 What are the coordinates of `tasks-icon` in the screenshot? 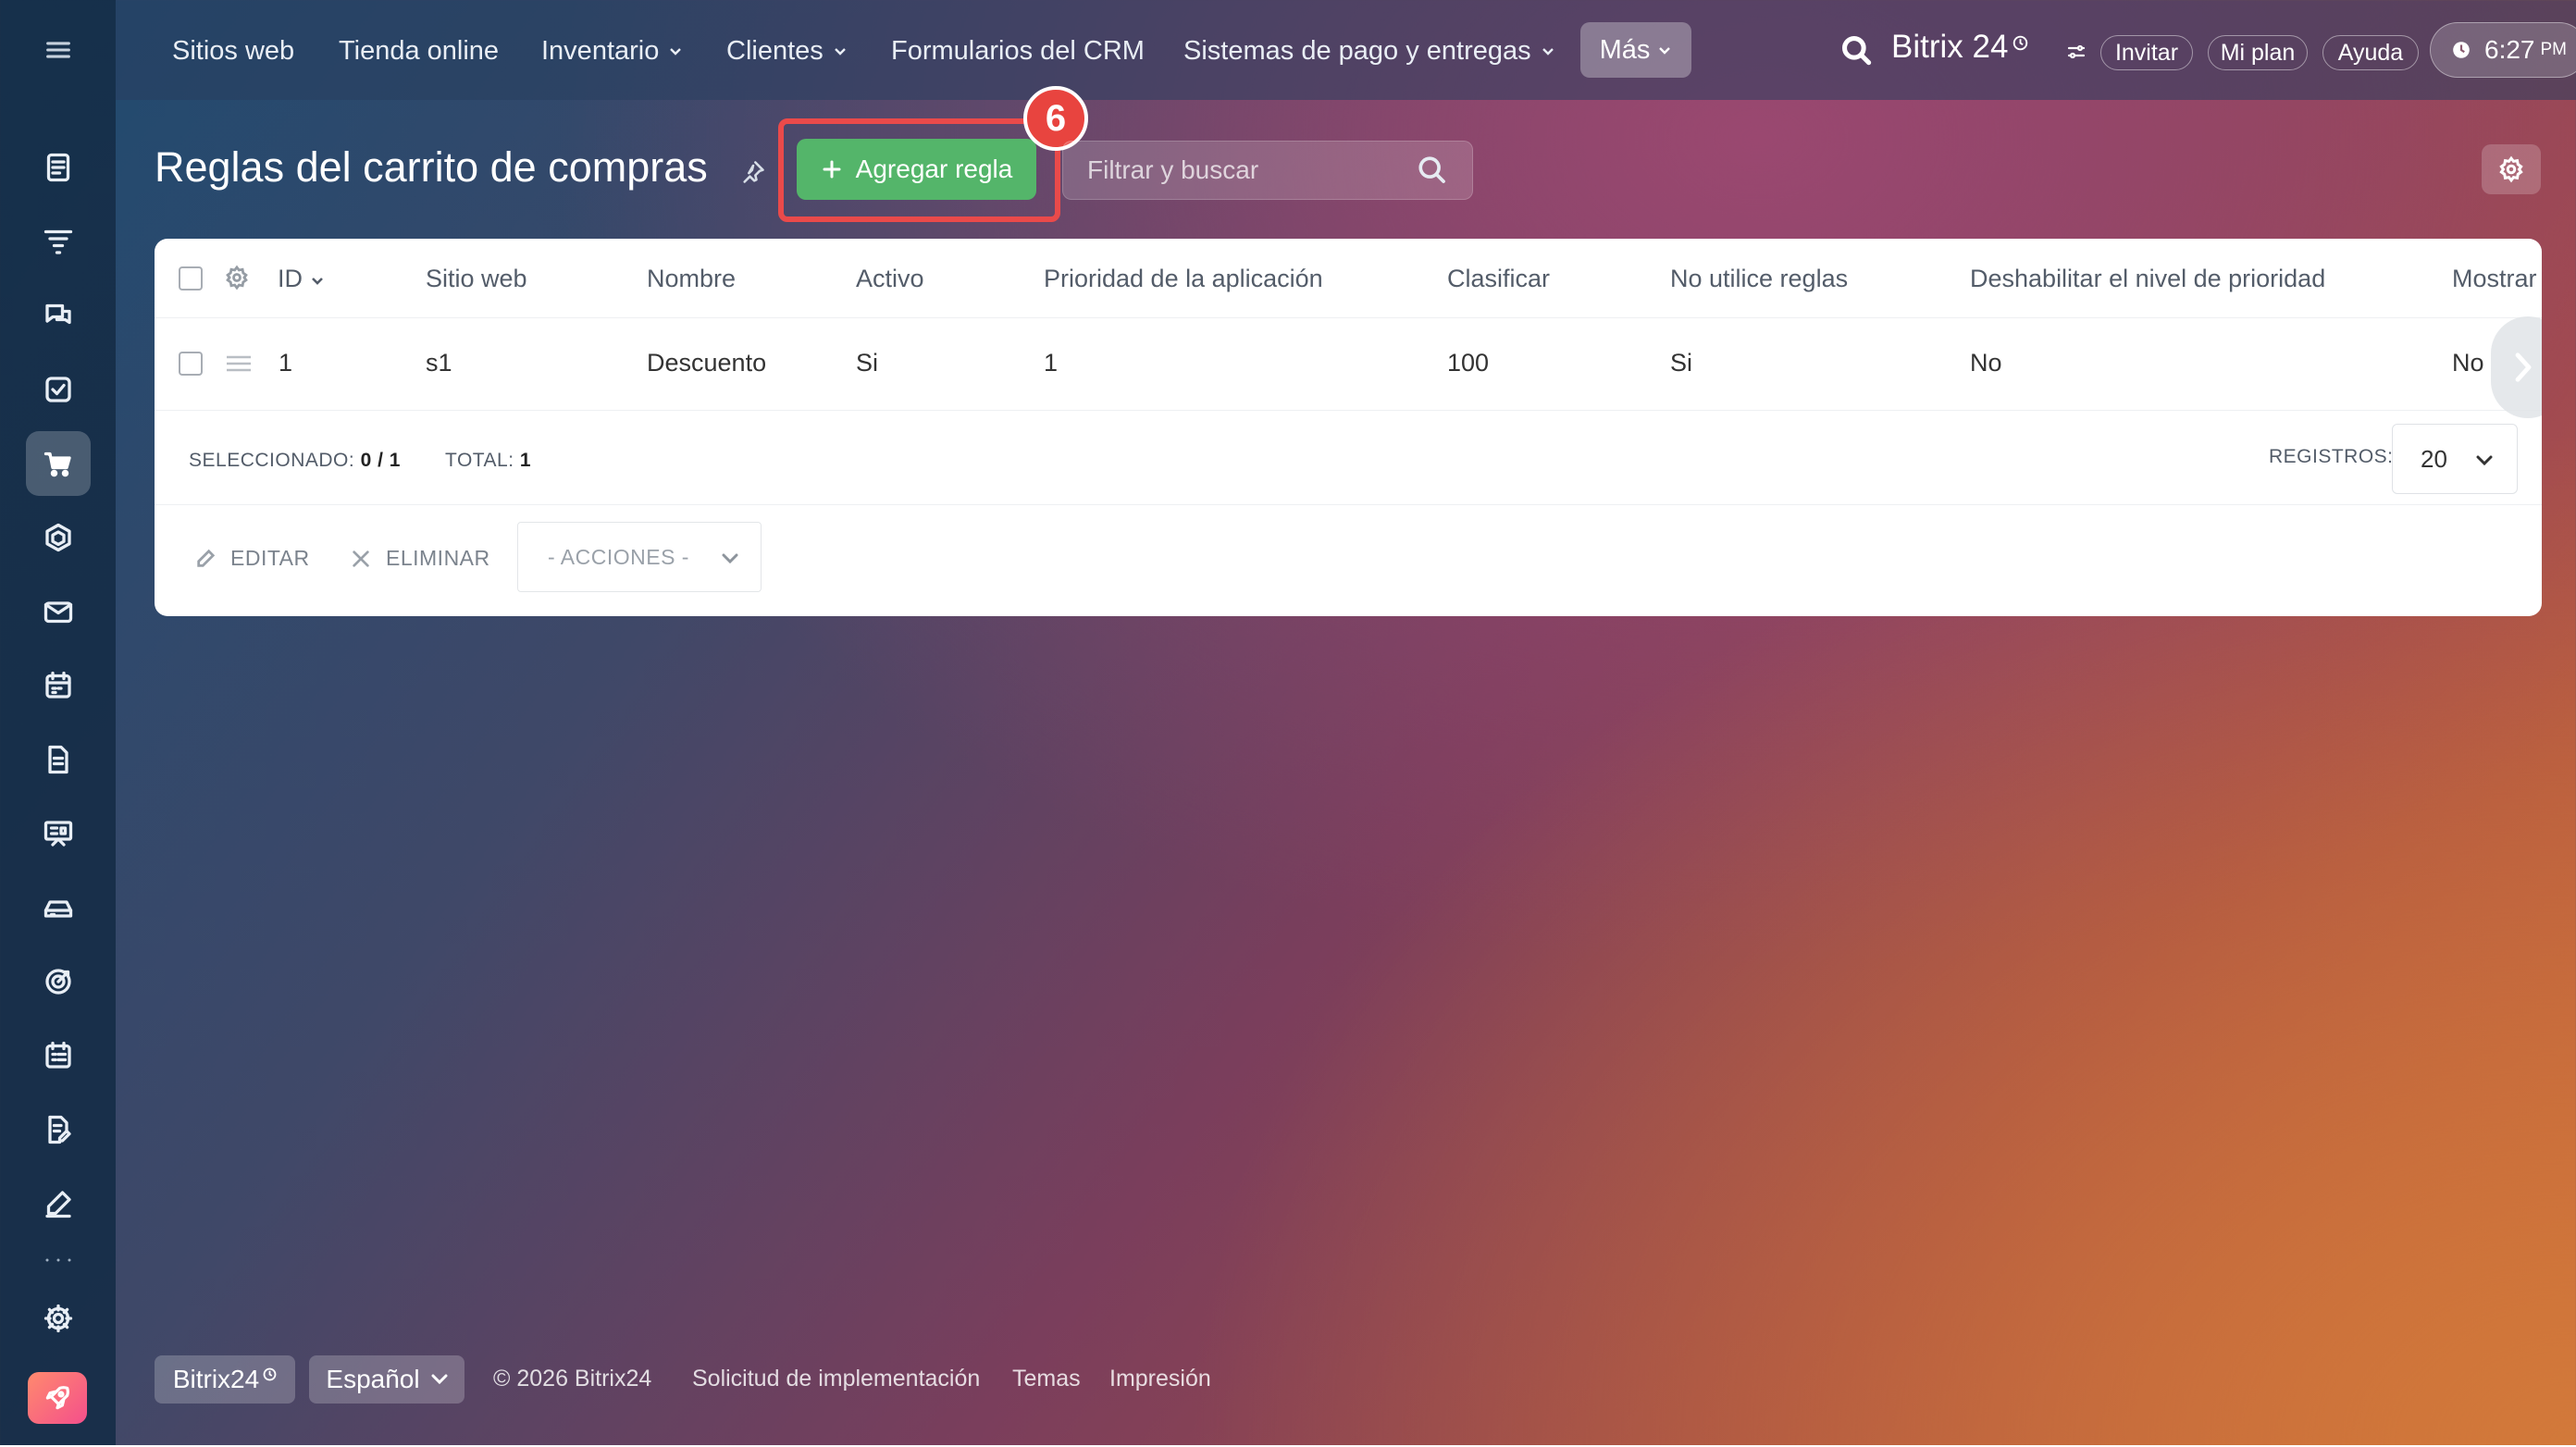 It's located at (59, 389).